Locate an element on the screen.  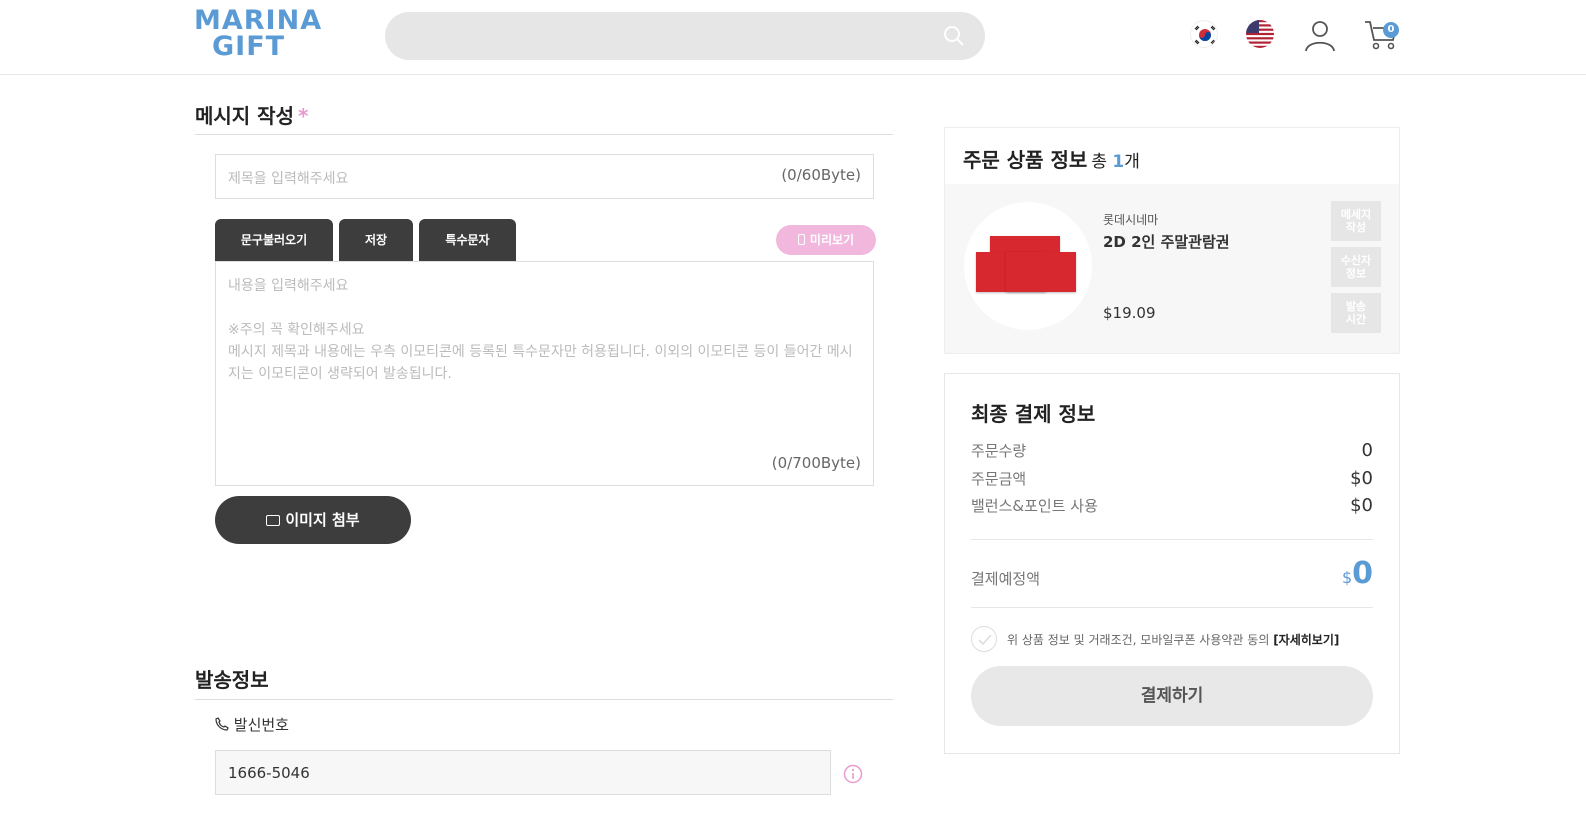
order-total-suffix: 개 is located at coordinates (1132, 162).